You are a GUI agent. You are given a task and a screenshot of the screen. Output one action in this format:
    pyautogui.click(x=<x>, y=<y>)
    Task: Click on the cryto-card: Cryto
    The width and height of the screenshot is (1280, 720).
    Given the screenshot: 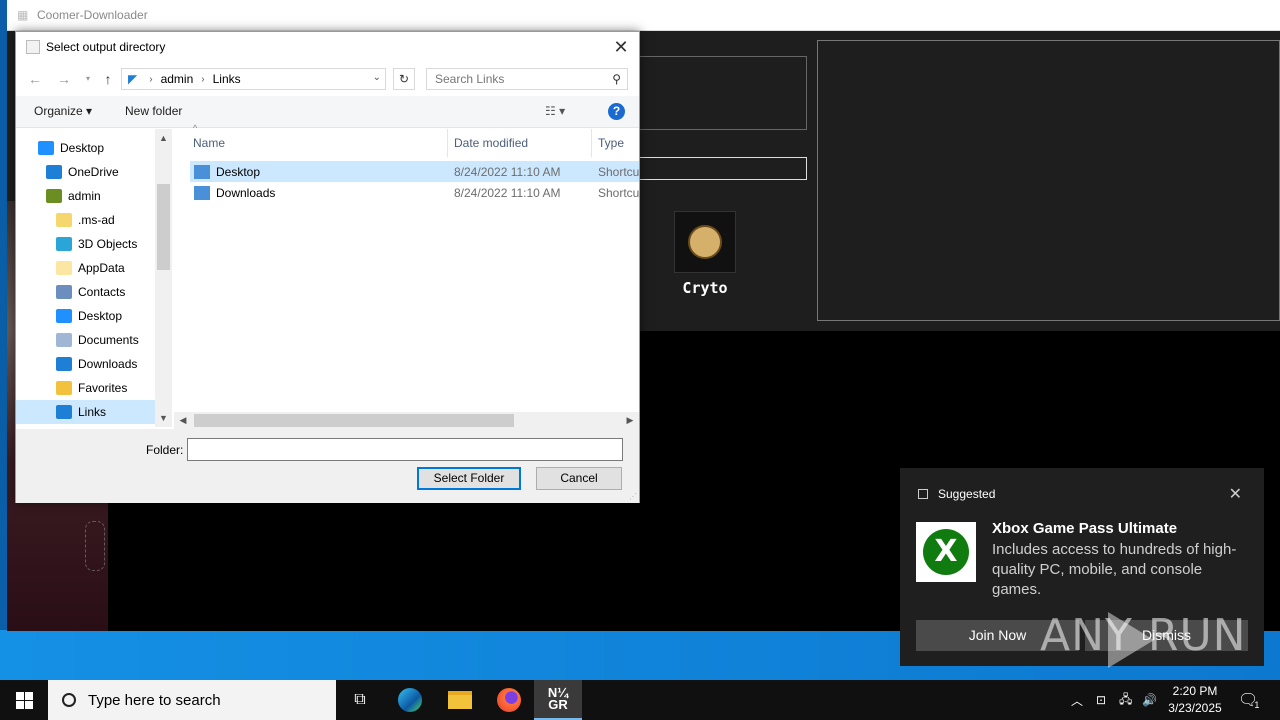 What is the action you would take?
    pyautogui.click(x=705, y=259)
    